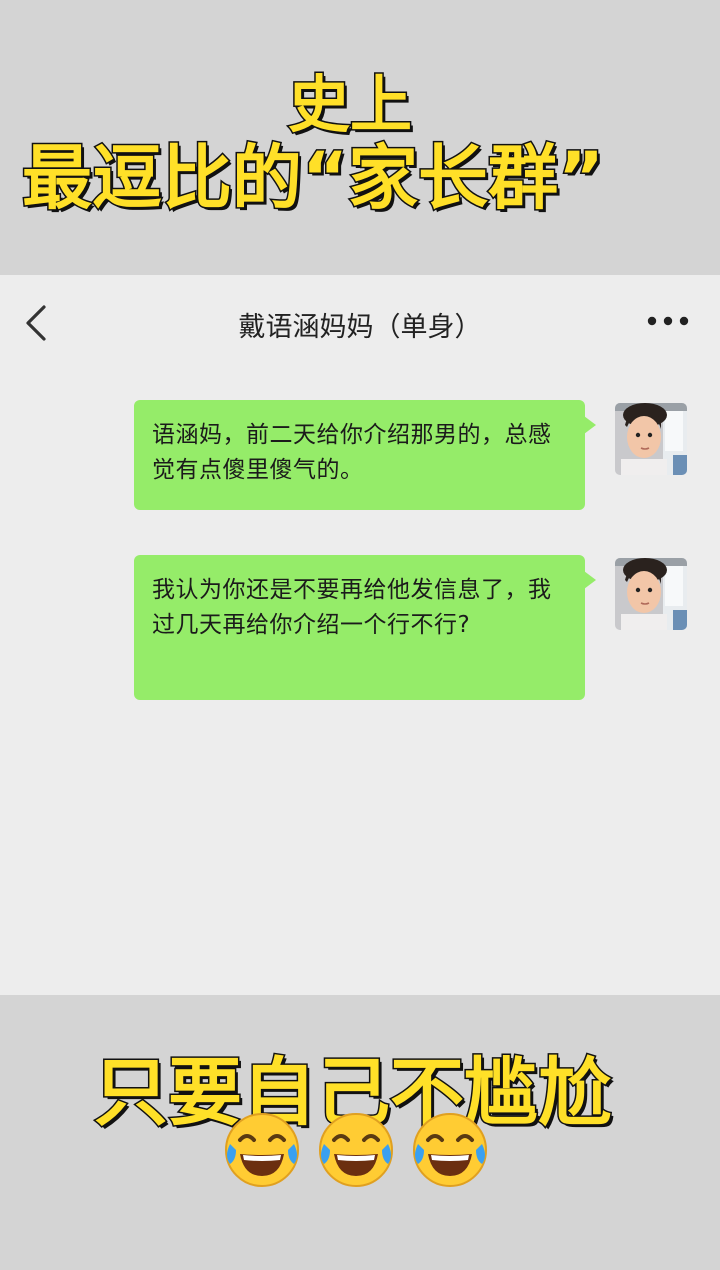 The width and height of the screenshot is (720, 1270). I want to click on message-row: 我认为你还是不要再给他发信息了，我过几天再给你介绍一个行不行?, so click(360, 629).